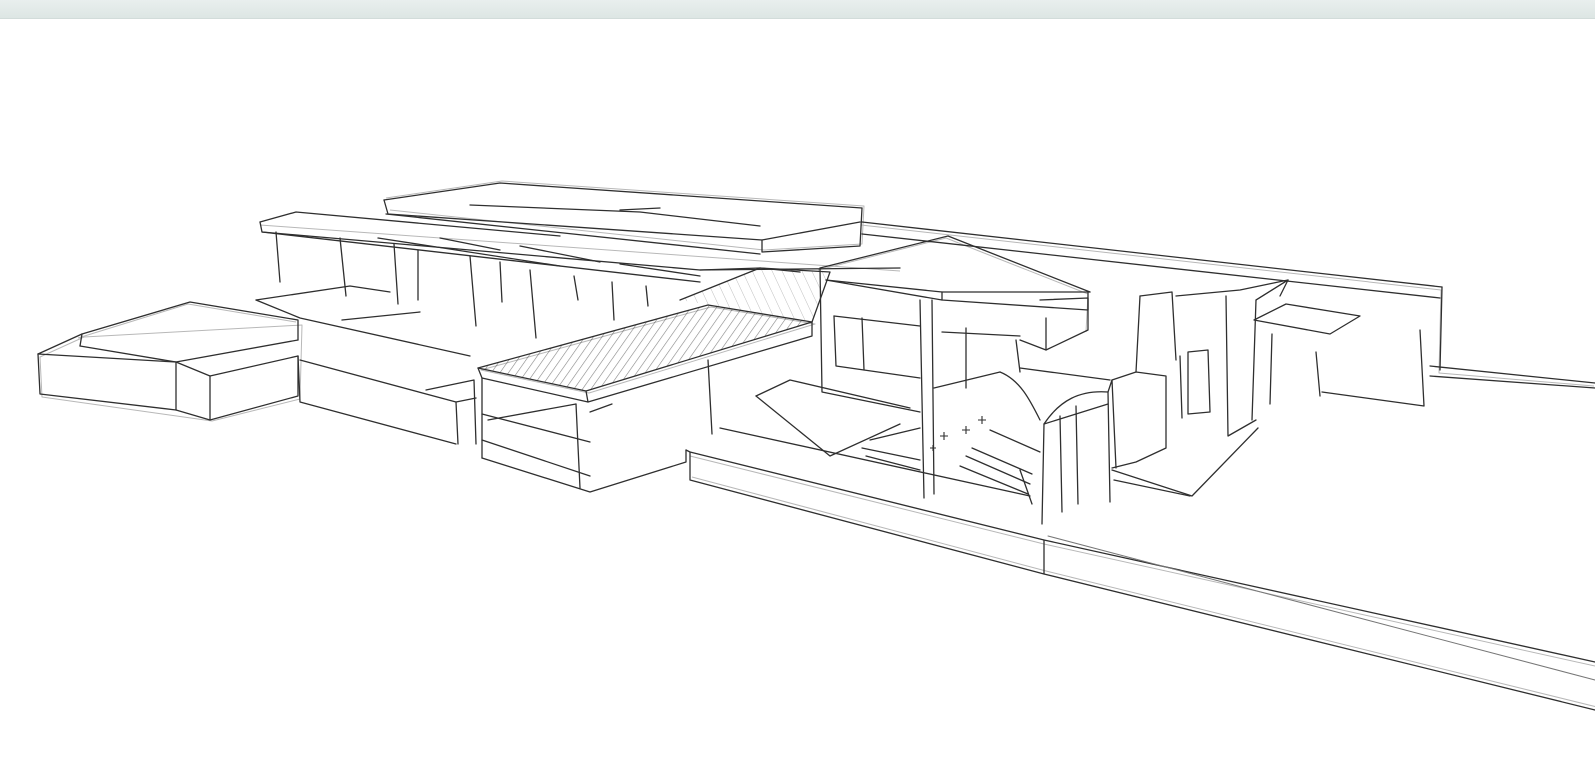 Image resolution: width=1595 pixels, height=776 pixels. I want to click on west-wing-wall, so click(366, 365).